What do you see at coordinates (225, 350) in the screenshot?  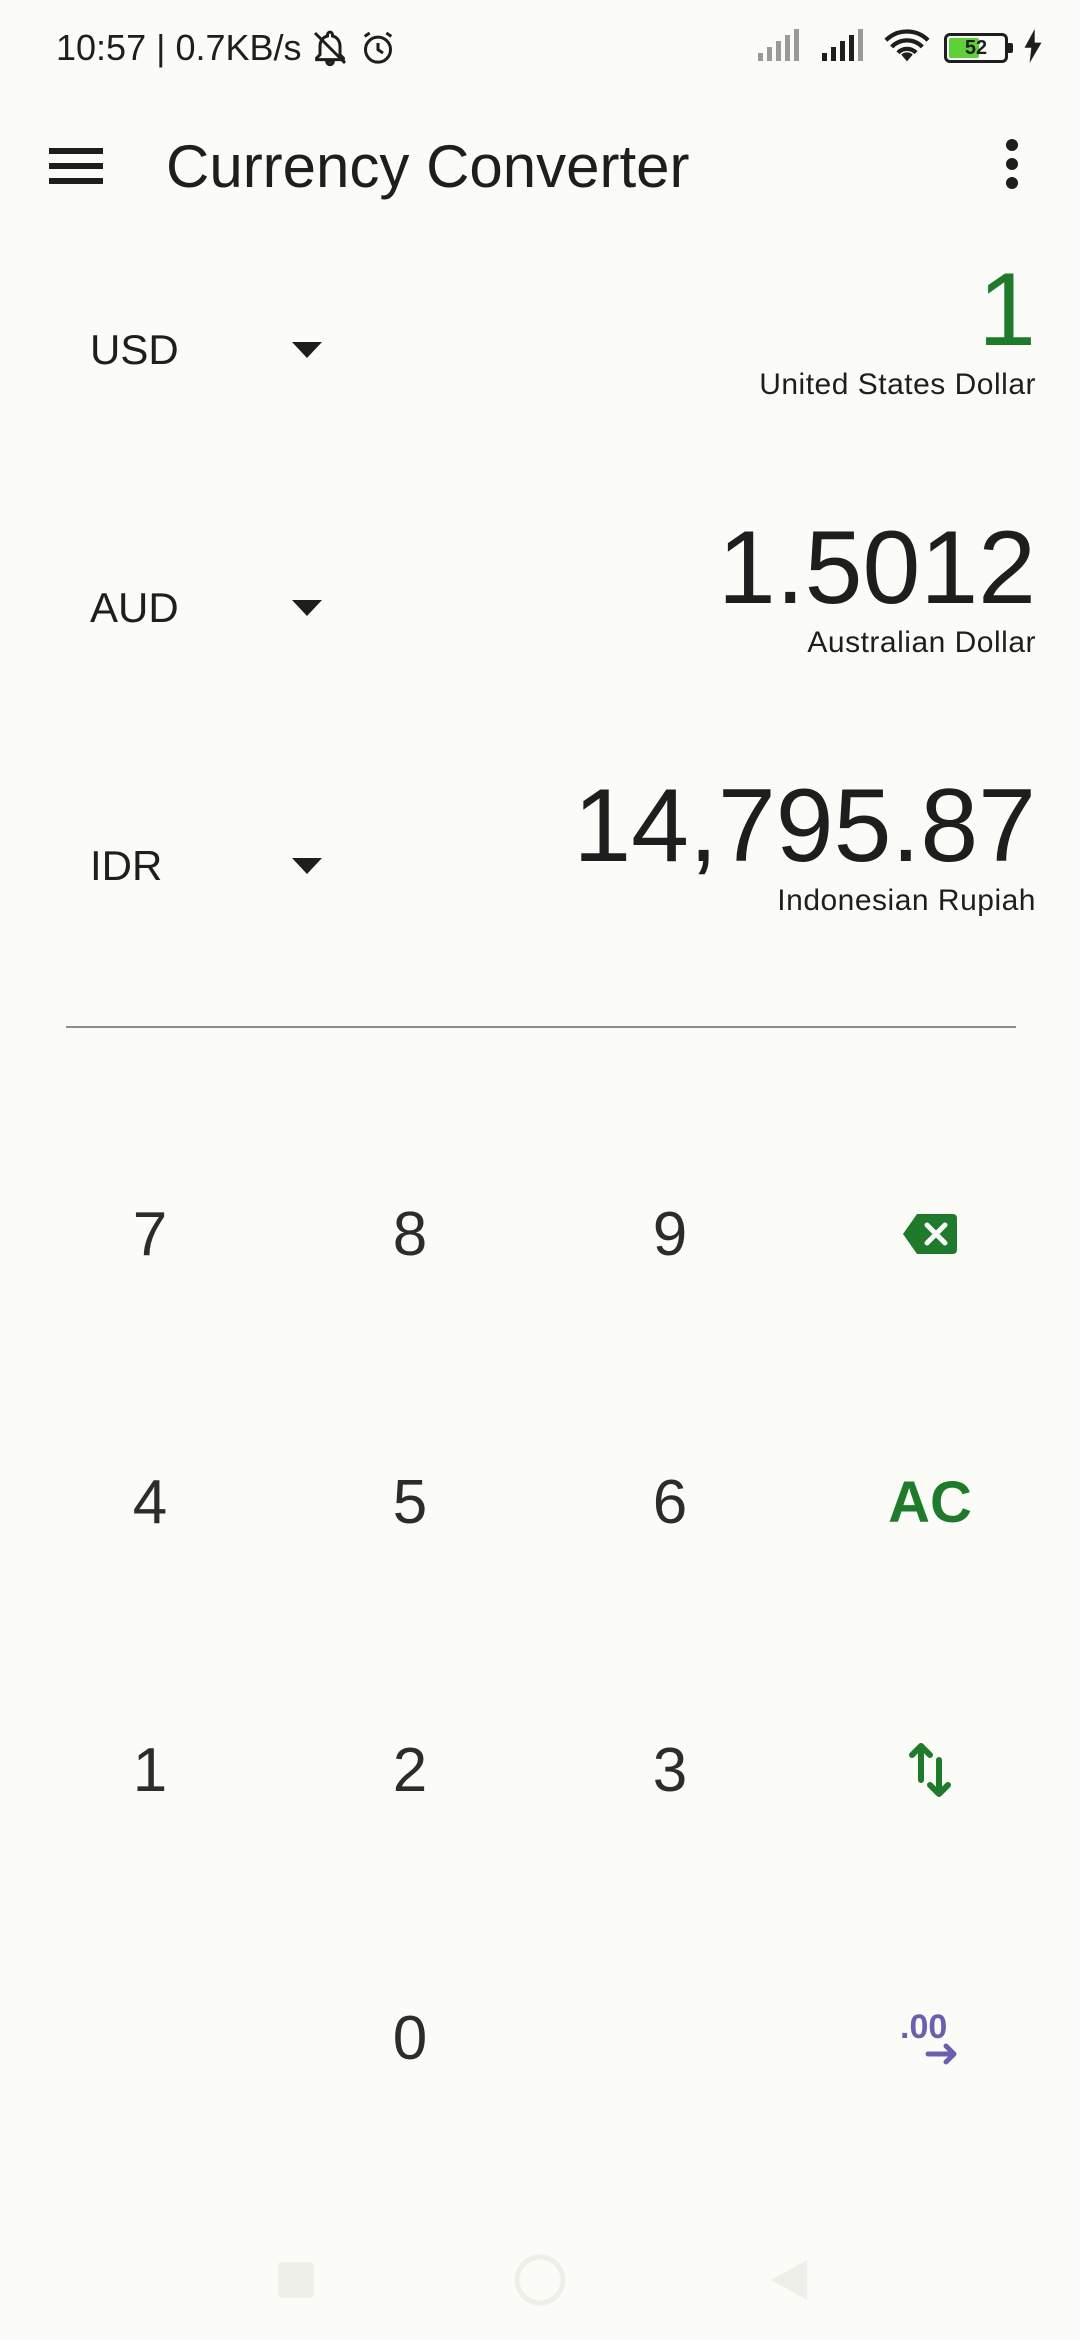 I see `currency-select: USD` at bounding box center [225, 350].